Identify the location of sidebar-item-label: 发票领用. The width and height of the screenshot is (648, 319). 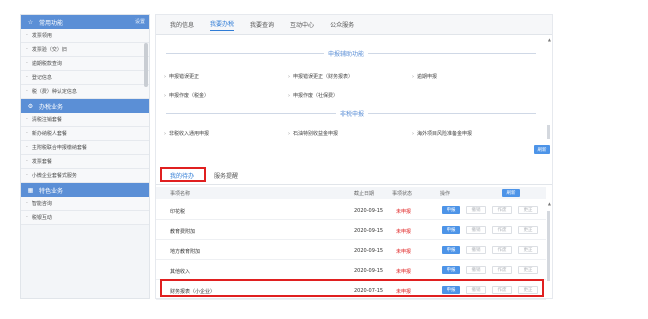
(41, 36).